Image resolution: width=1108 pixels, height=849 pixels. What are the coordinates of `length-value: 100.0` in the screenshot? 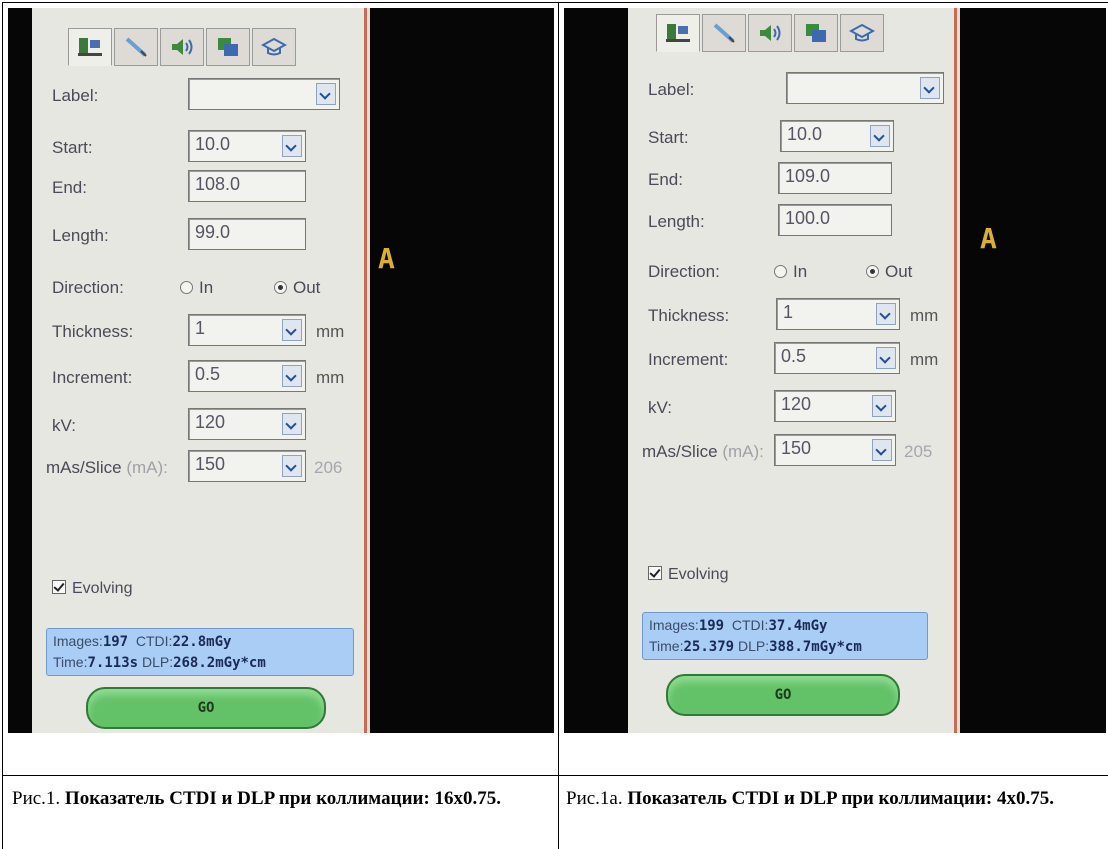 It's located at (808, 218).